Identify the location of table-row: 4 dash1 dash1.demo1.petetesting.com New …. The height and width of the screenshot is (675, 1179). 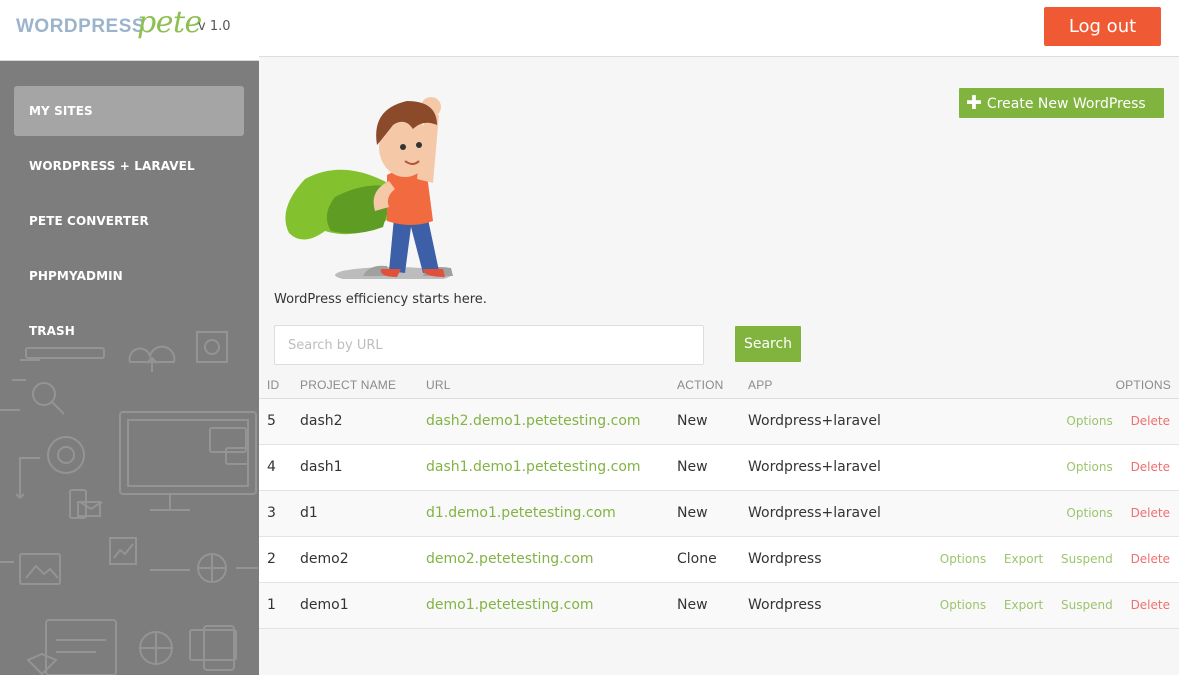
(719, 468).